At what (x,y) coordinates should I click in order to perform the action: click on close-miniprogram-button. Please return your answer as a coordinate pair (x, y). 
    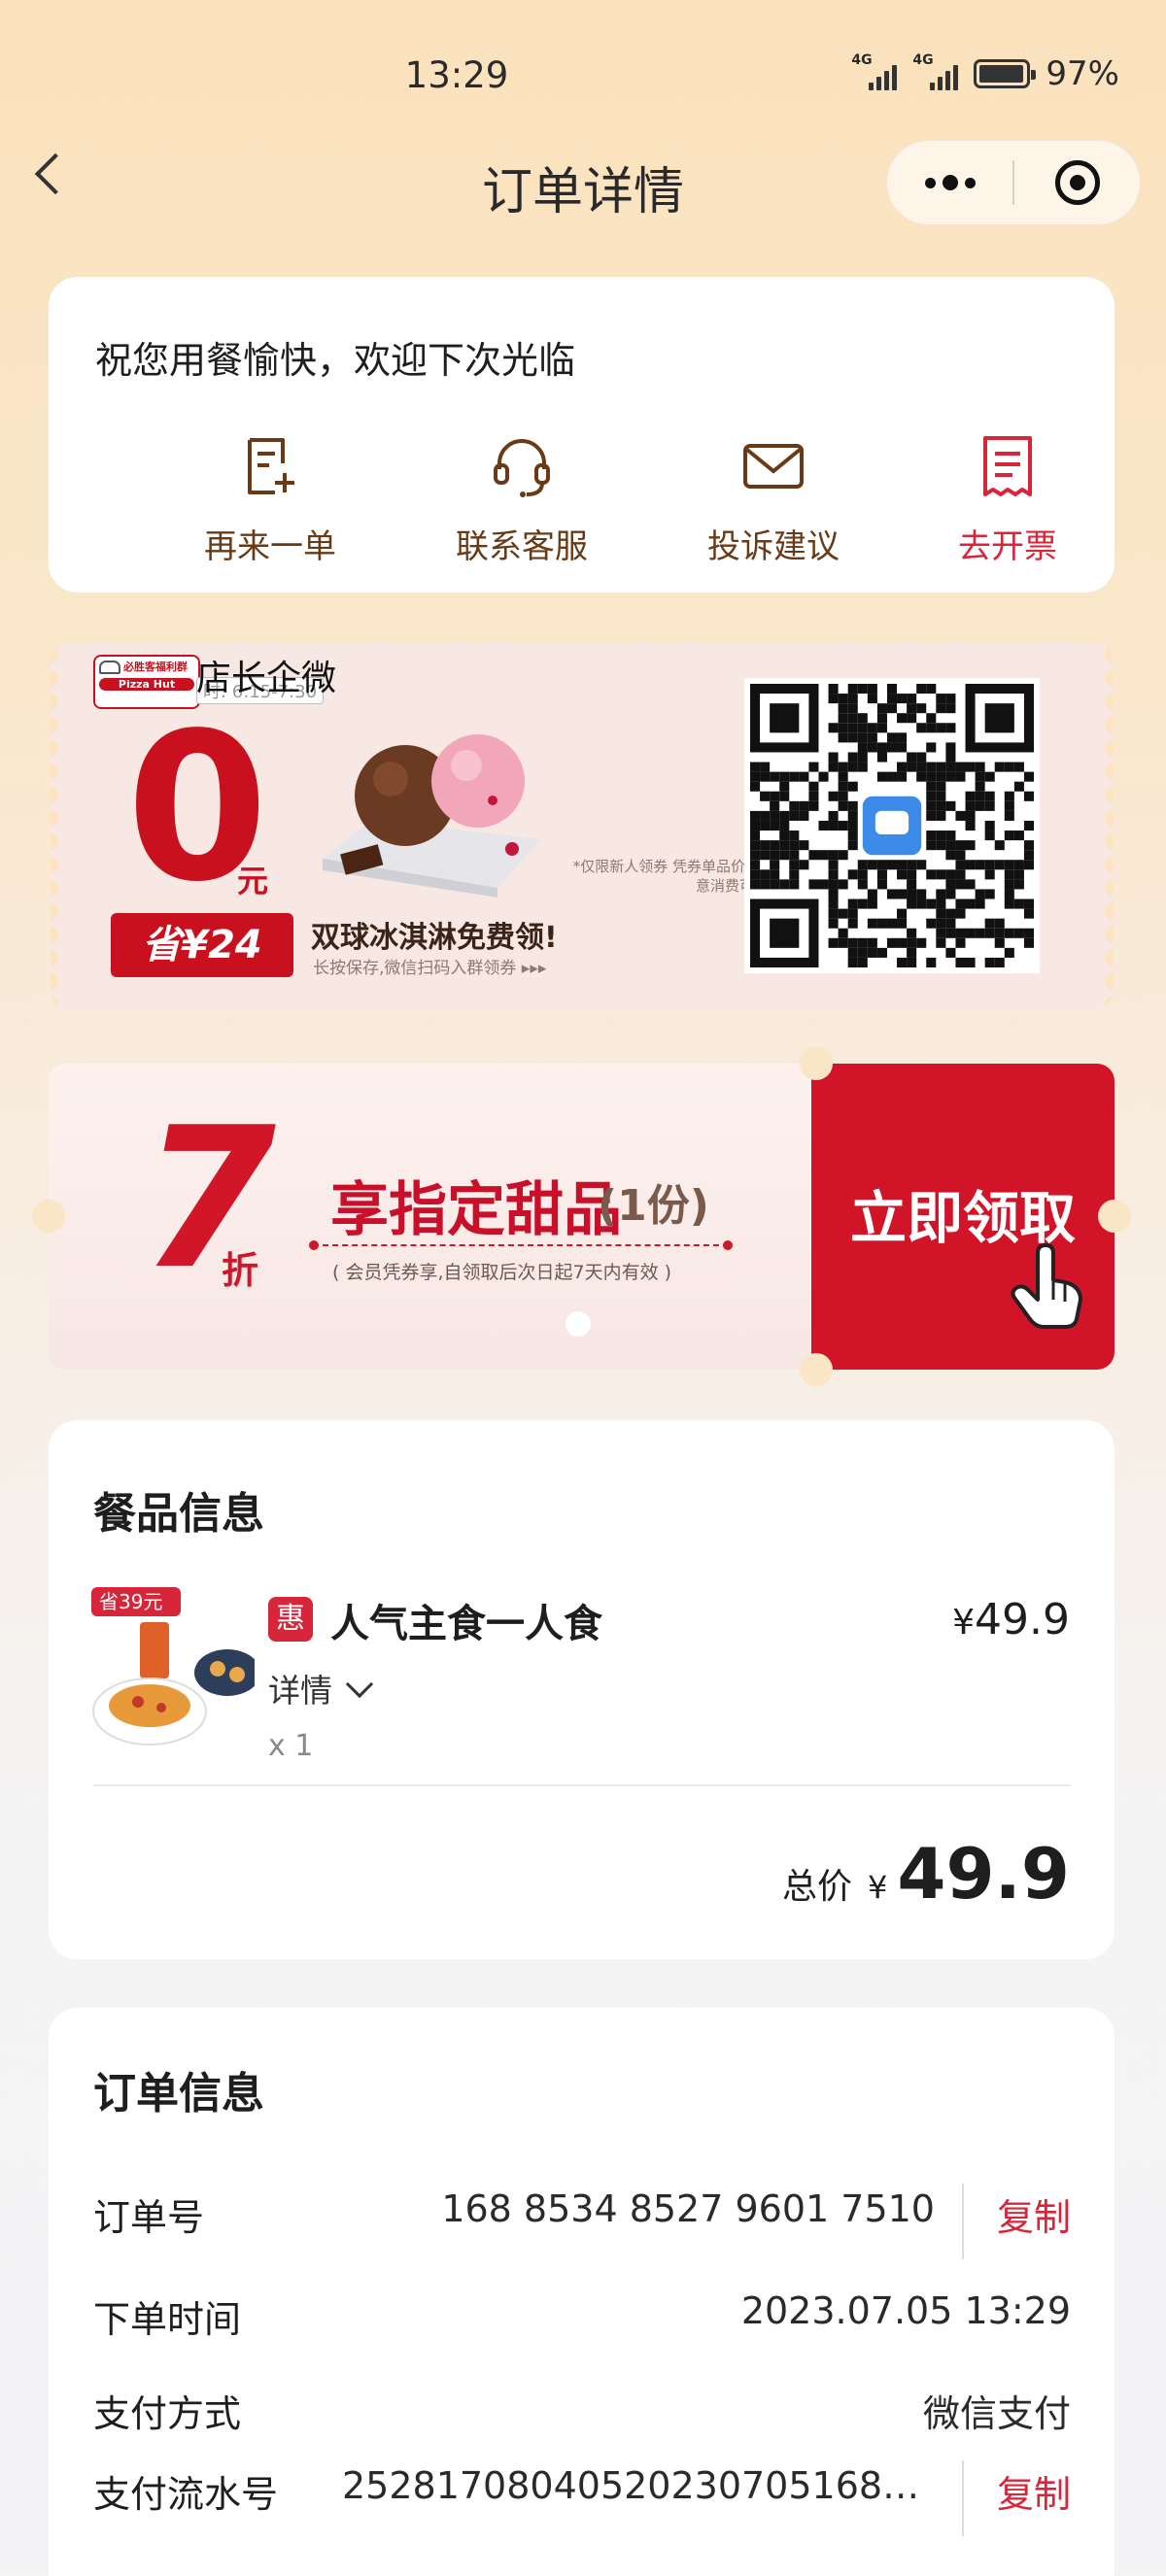
    Looking at the image, I should click on (1077, 182).